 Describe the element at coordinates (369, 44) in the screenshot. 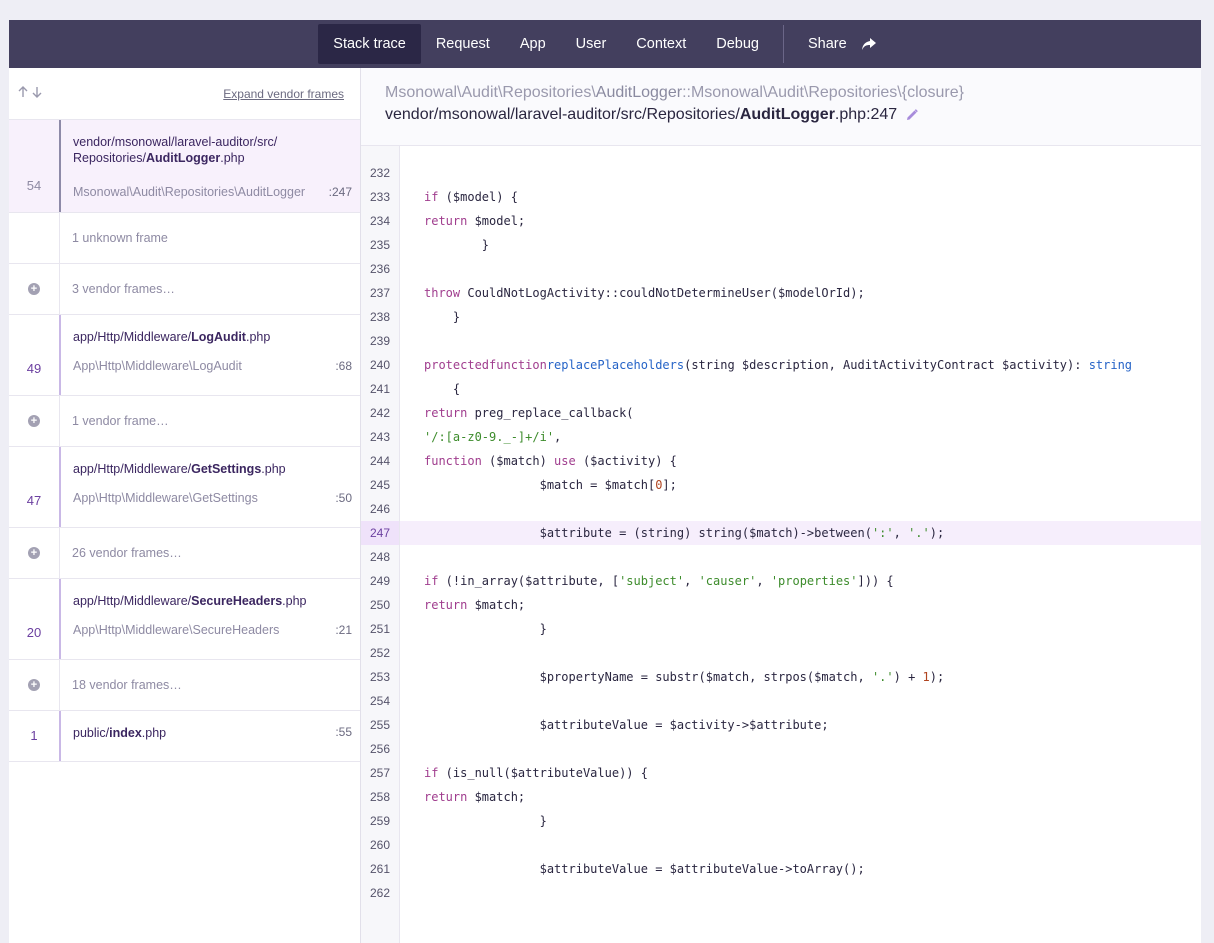

I see `tab-stack-trace: Stack trace` at that location.